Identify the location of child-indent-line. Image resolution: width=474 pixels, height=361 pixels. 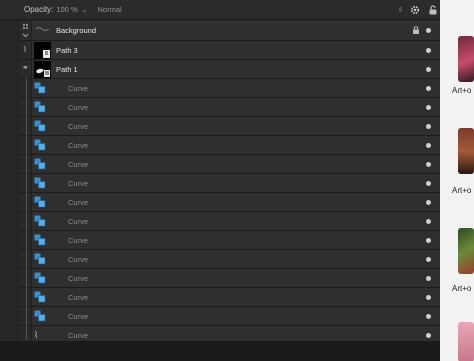
(26, 209).